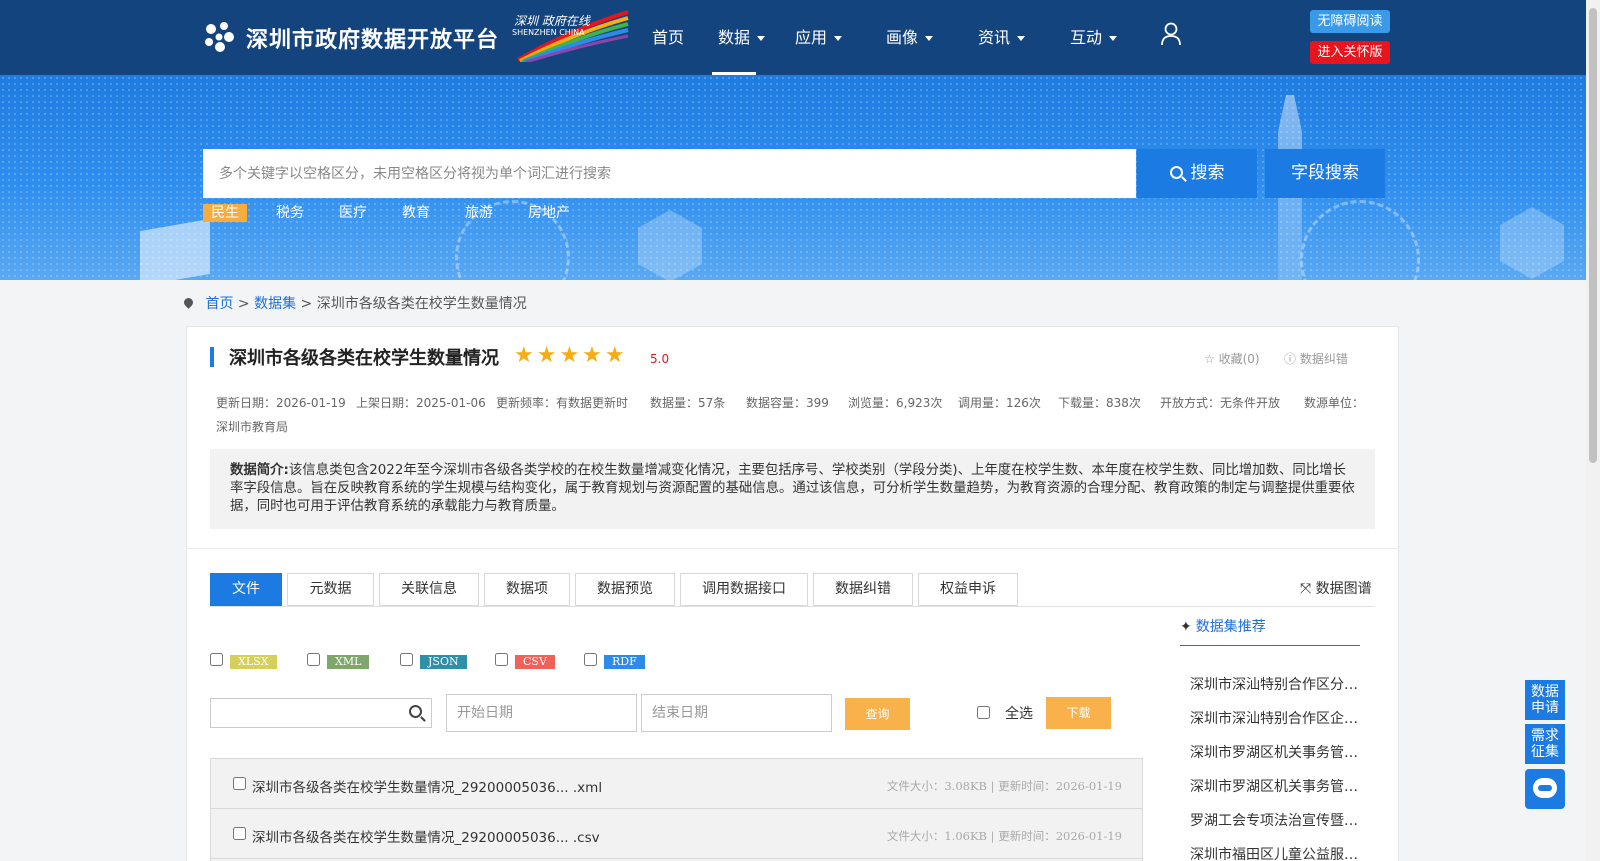 This screenshot has height=861, width=1600. Describe the element at coordinates (219, 304) in the screenshot. I see `breadcrumb-home: 首页` at that location.